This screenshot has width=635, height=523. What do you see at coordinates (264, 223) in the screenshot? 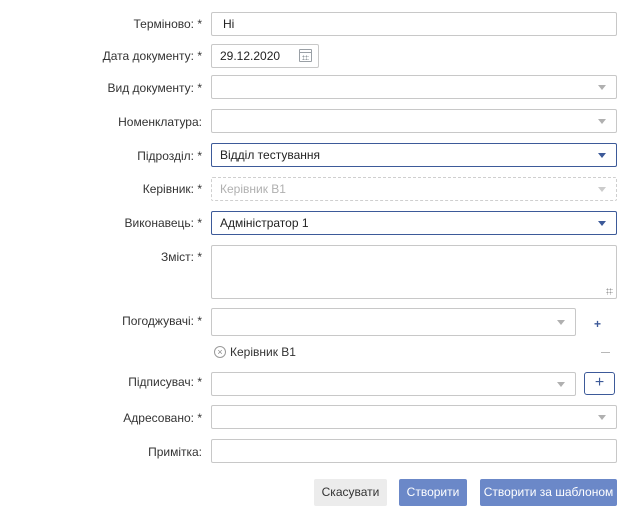
I see `executor-value: Адміністратор 1` at bounding box center [264, 223].